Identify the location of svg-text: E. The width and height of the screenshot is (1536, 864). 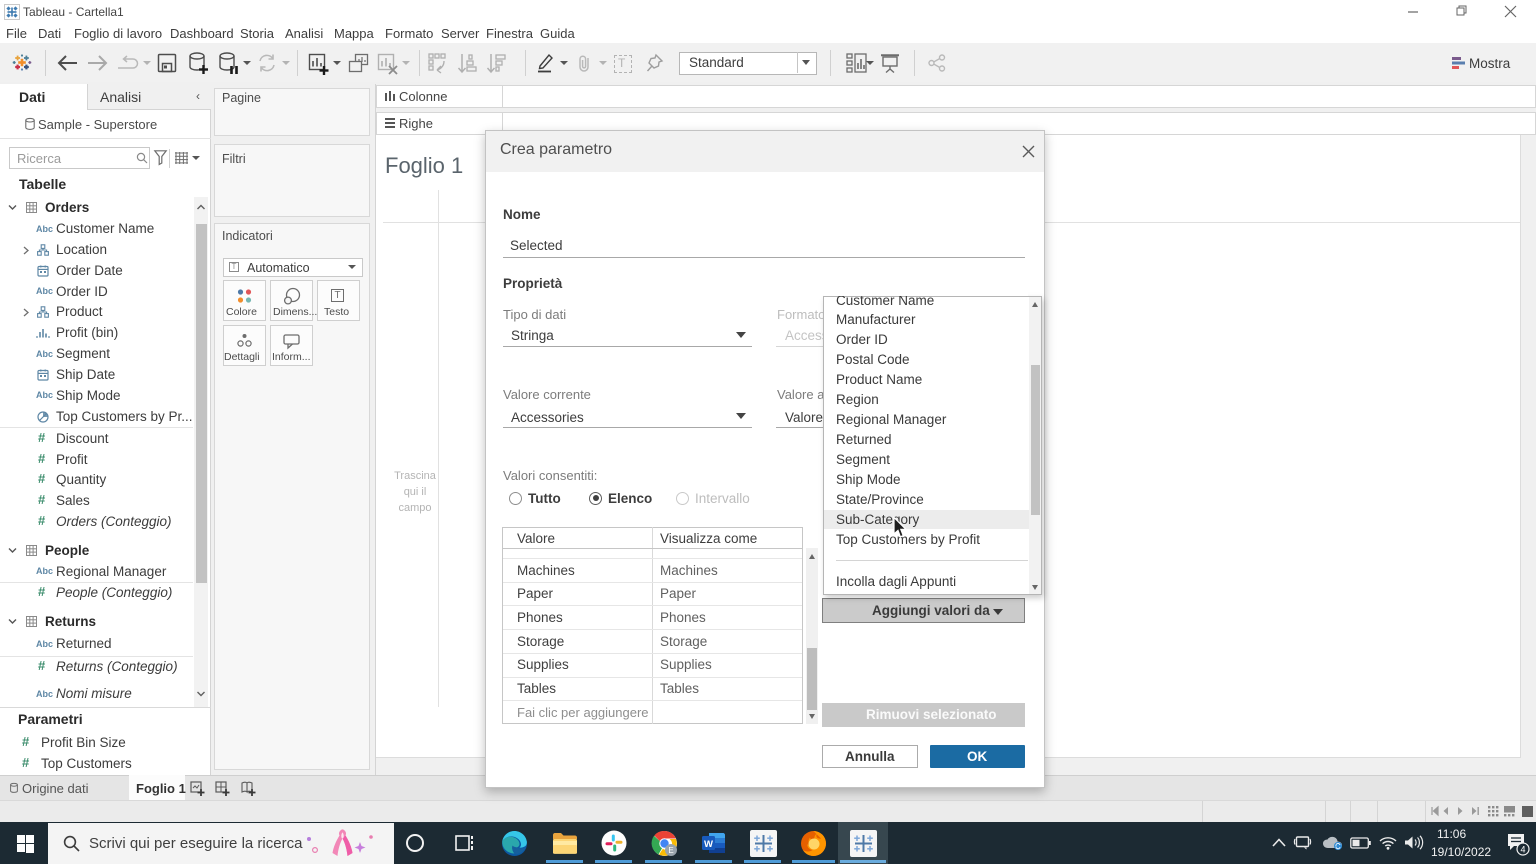
(670, 850).